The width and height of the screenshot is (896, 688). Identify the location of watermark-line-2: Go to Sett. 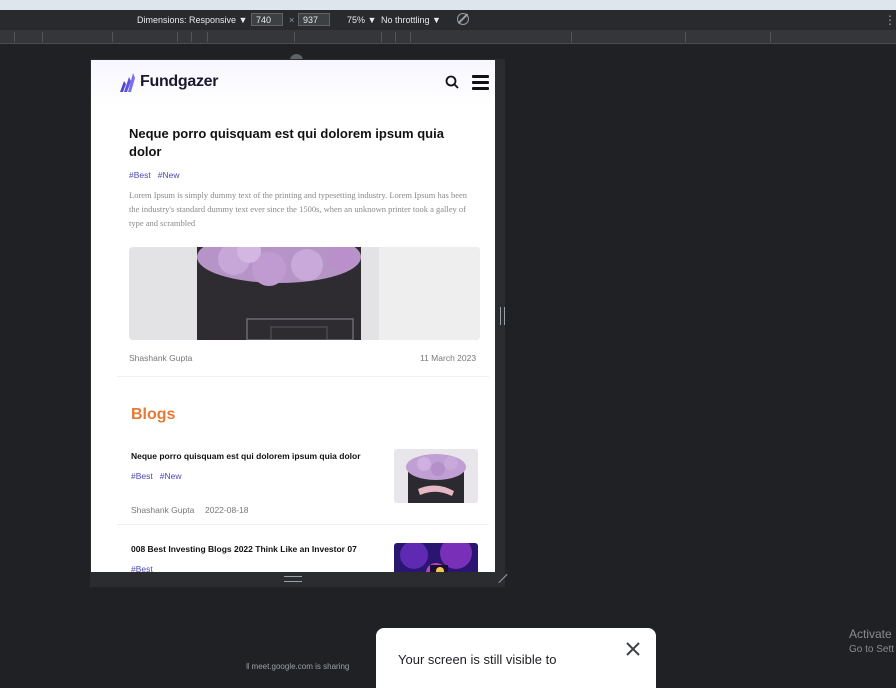
(872, 649).